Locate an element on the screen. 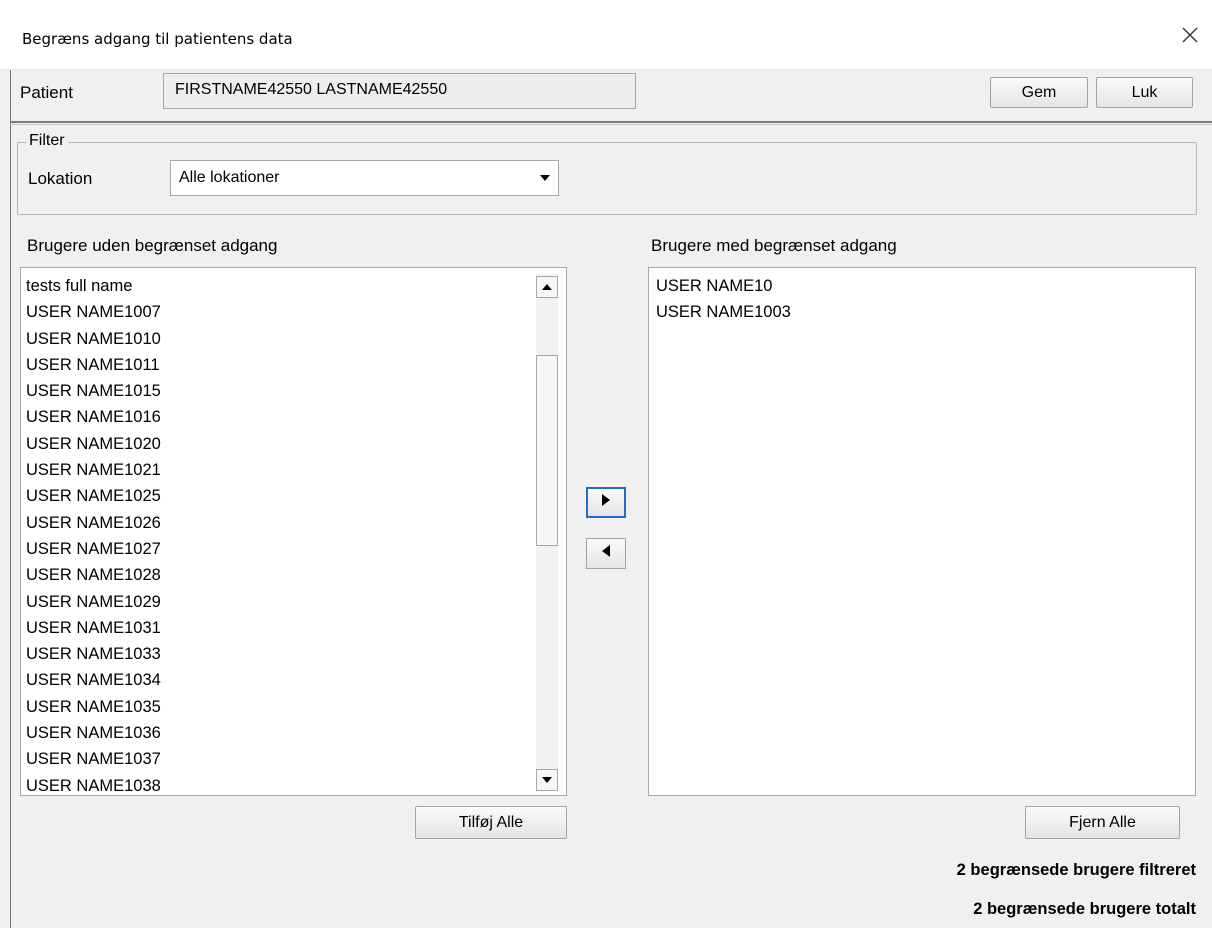 This screenshot has width=1212, height=928. remove-all-button: Fjern Alle is located at coordinates (1102, 822).